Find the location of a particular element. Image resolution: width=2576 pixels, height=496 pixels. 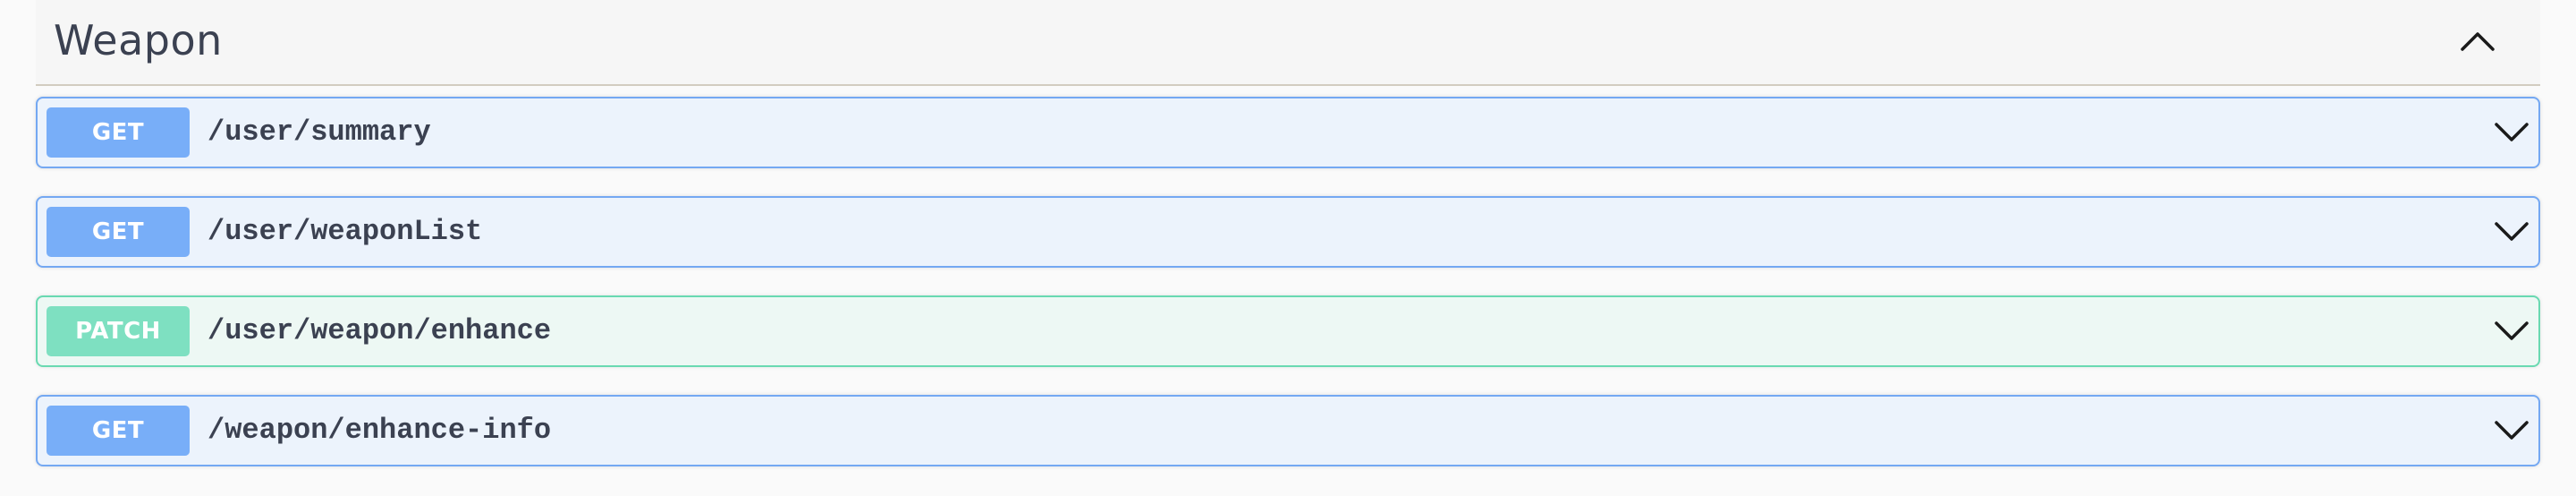

operation-path: /user/weapon/enhance is located at coordinates (380, 330).